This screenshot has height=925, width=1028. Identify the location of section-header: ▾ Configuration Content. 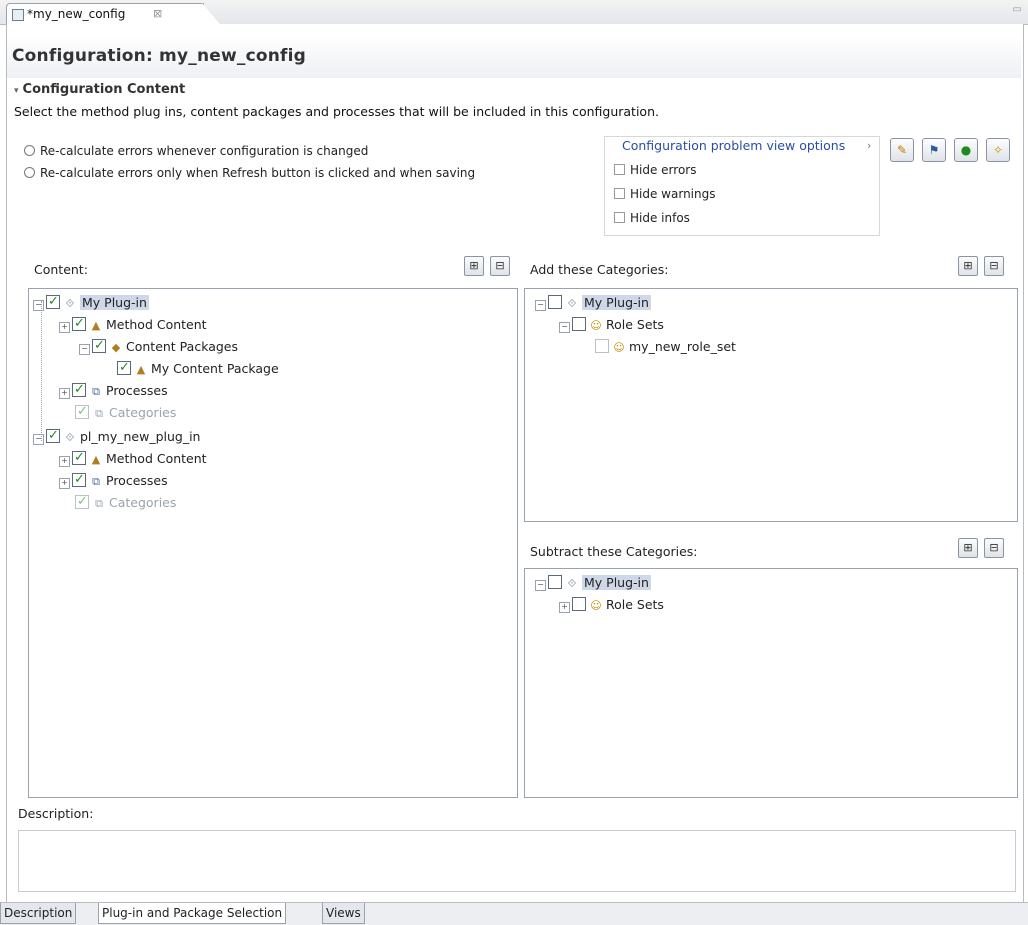
(99, 89).